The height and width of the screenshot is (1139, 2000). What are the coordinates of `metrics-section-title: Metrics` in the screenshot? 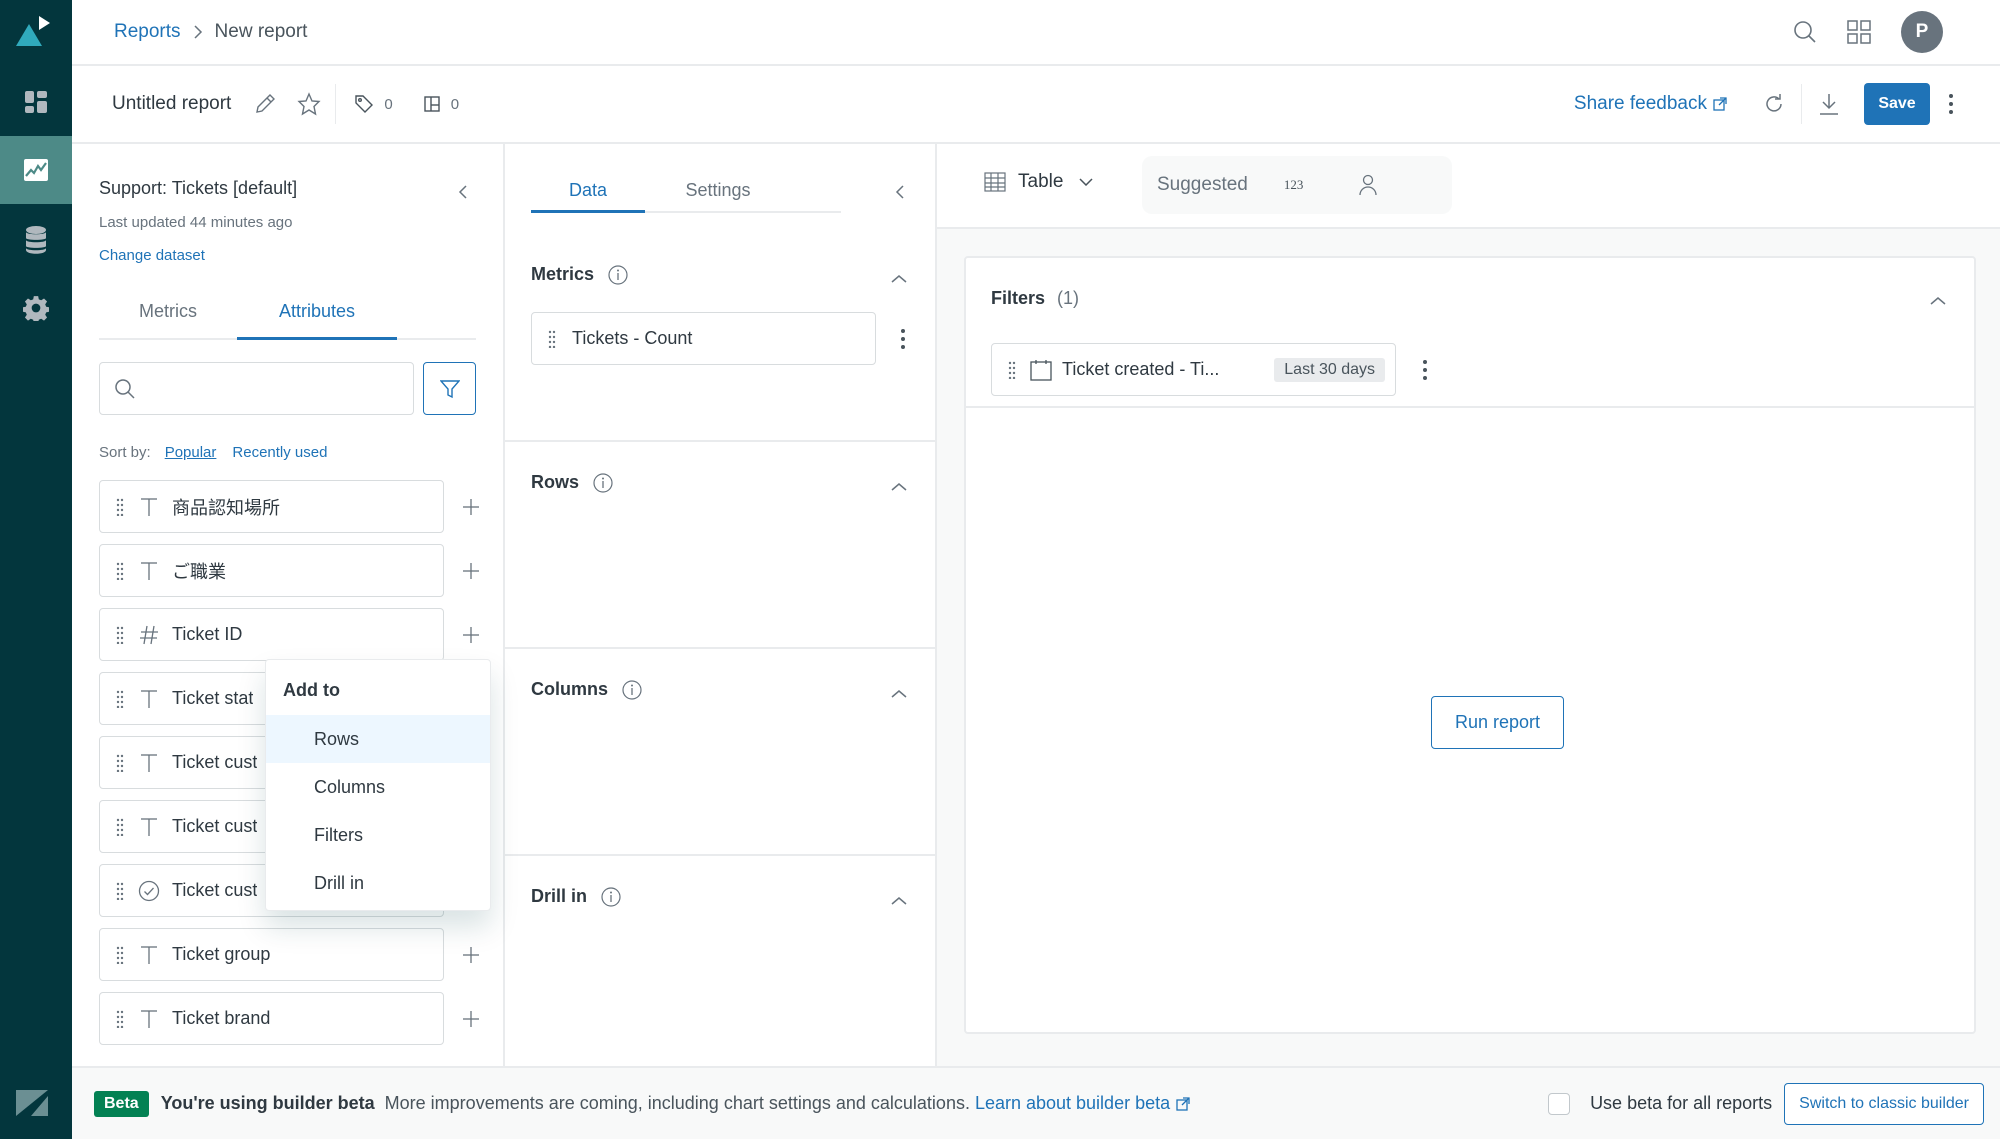 It's located at (579, 274).